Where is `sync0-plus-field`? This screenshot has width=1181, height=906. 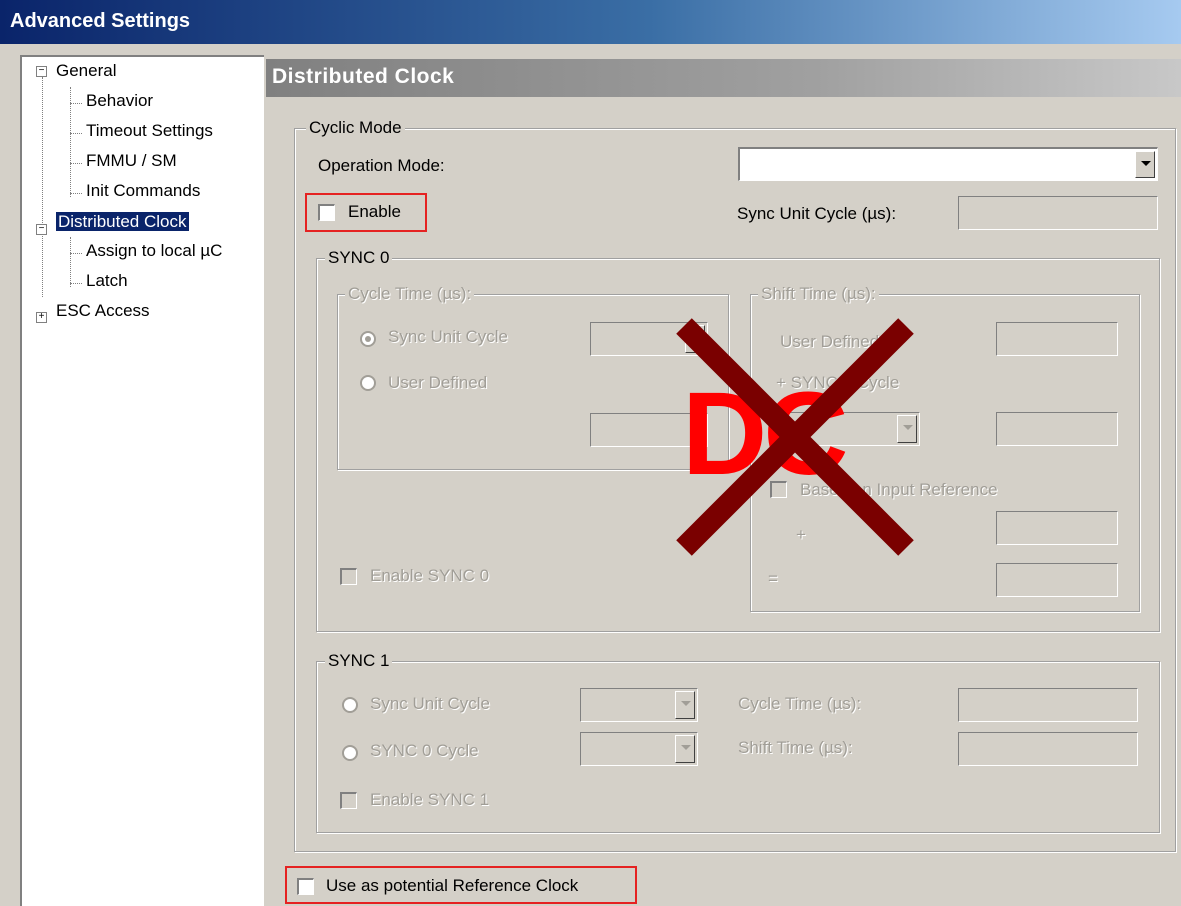
sync0-plus-field is located at coordinates (1057, 528).